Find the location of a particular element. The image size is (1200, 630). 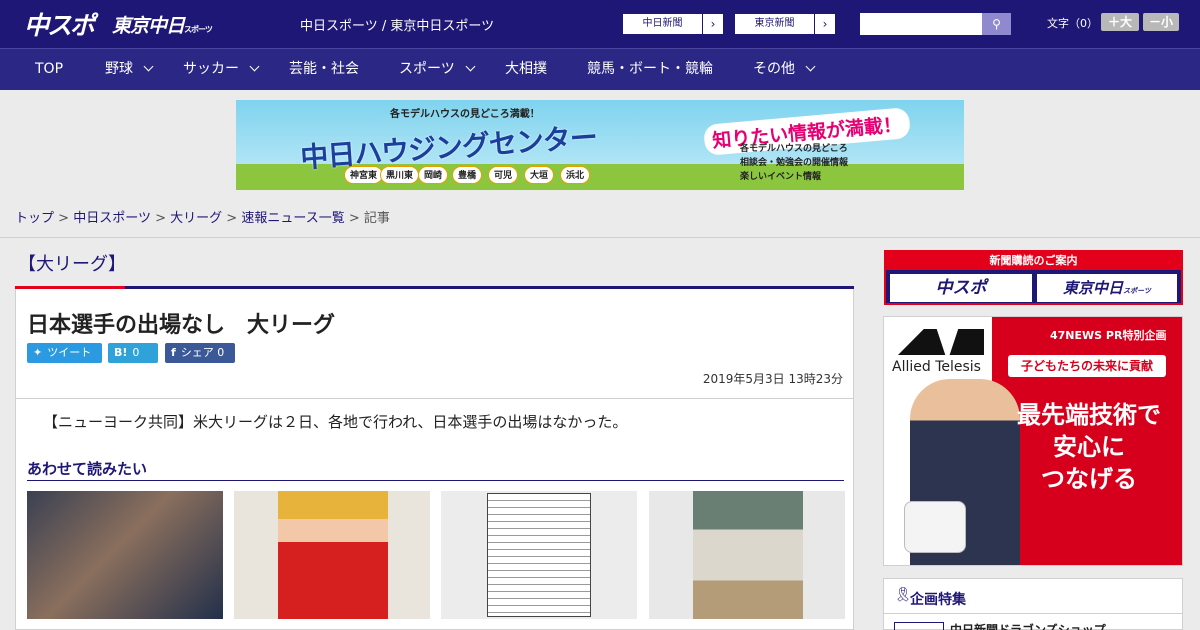

hatena-icon: B! is located at coordinates (121, 352).